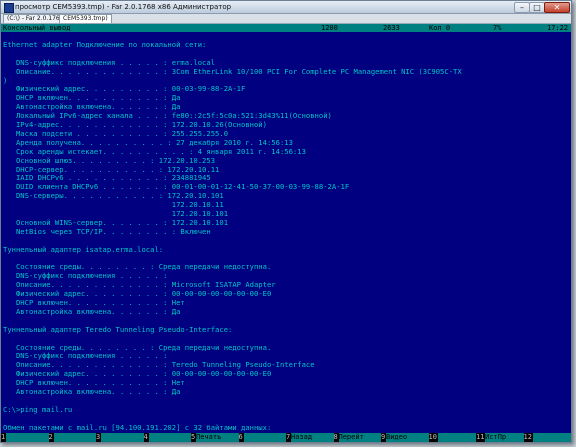 This screenshot has width=576, height=447. I want to click on fkey-number: 11, so click(480, 437).